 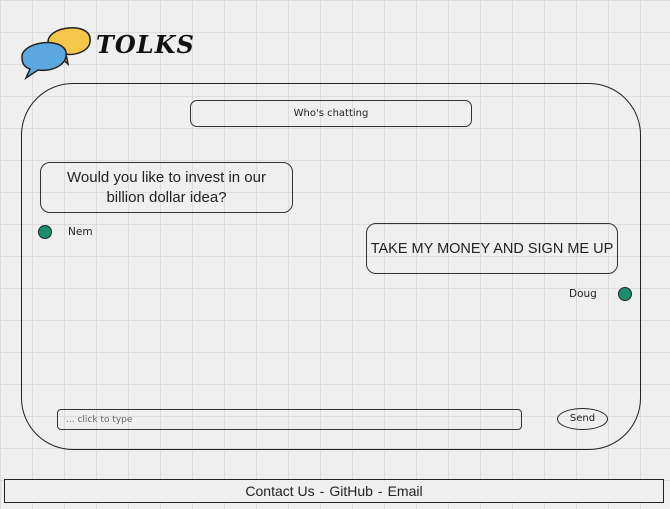 I want to click on chat-header: Who's chatting, so click(x=331, y=113).